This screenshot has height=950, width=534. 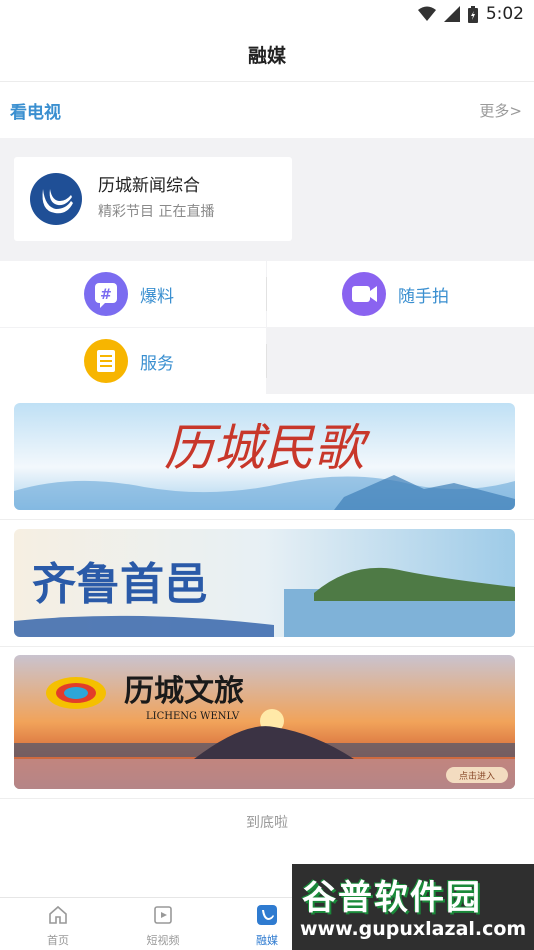 I want to click on channel-name: 历城新闻综合, so click(x=149, y=186).